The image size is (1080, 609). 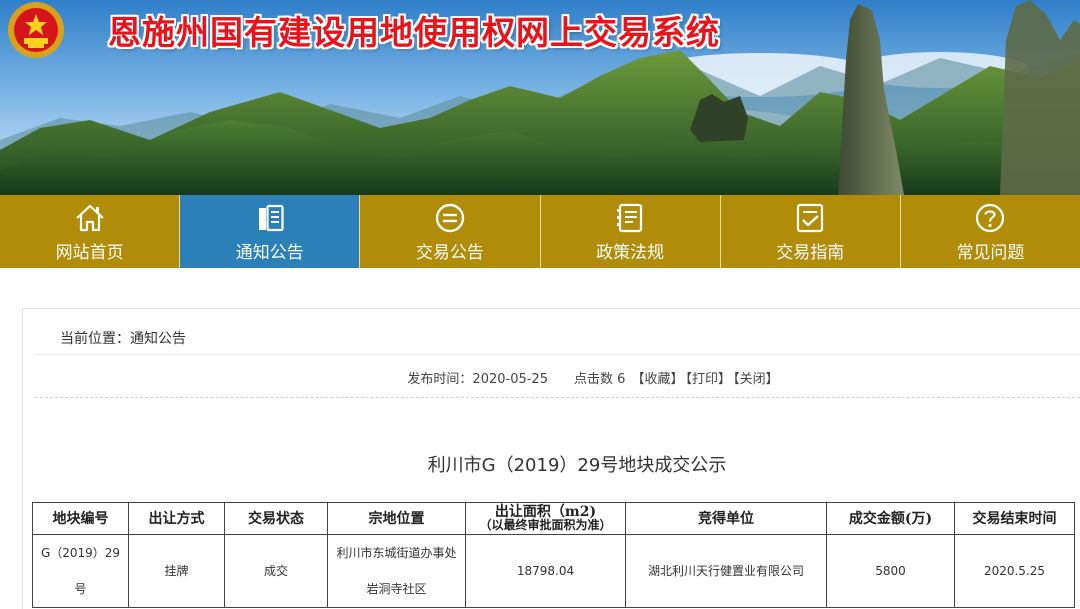 What do you see at coordinates (810, 217) in the screenshot?
I see `guide-check-icon` at bounding box center [810, 217].